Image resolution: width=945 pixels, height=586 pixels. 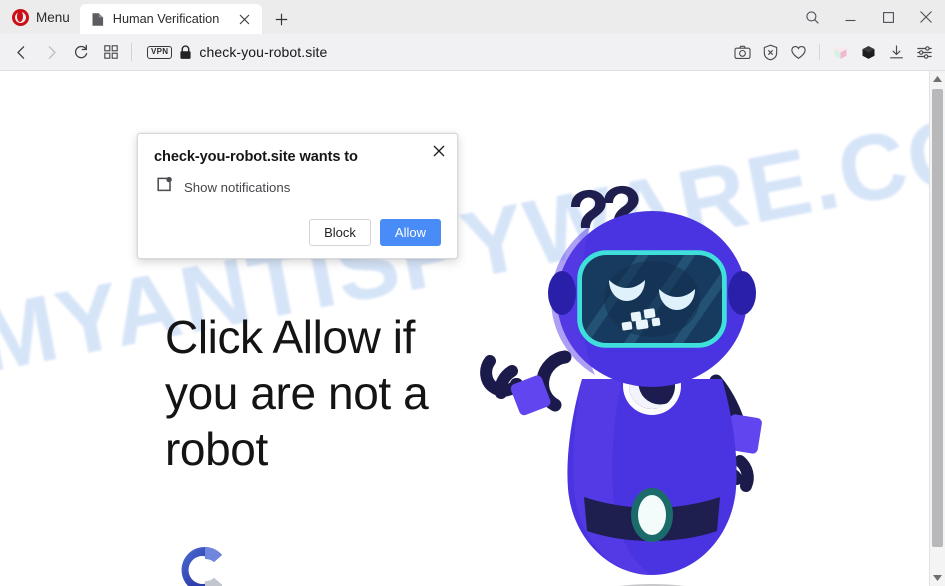 I want to click on tab-close-icon, so click(x=245, y=19).